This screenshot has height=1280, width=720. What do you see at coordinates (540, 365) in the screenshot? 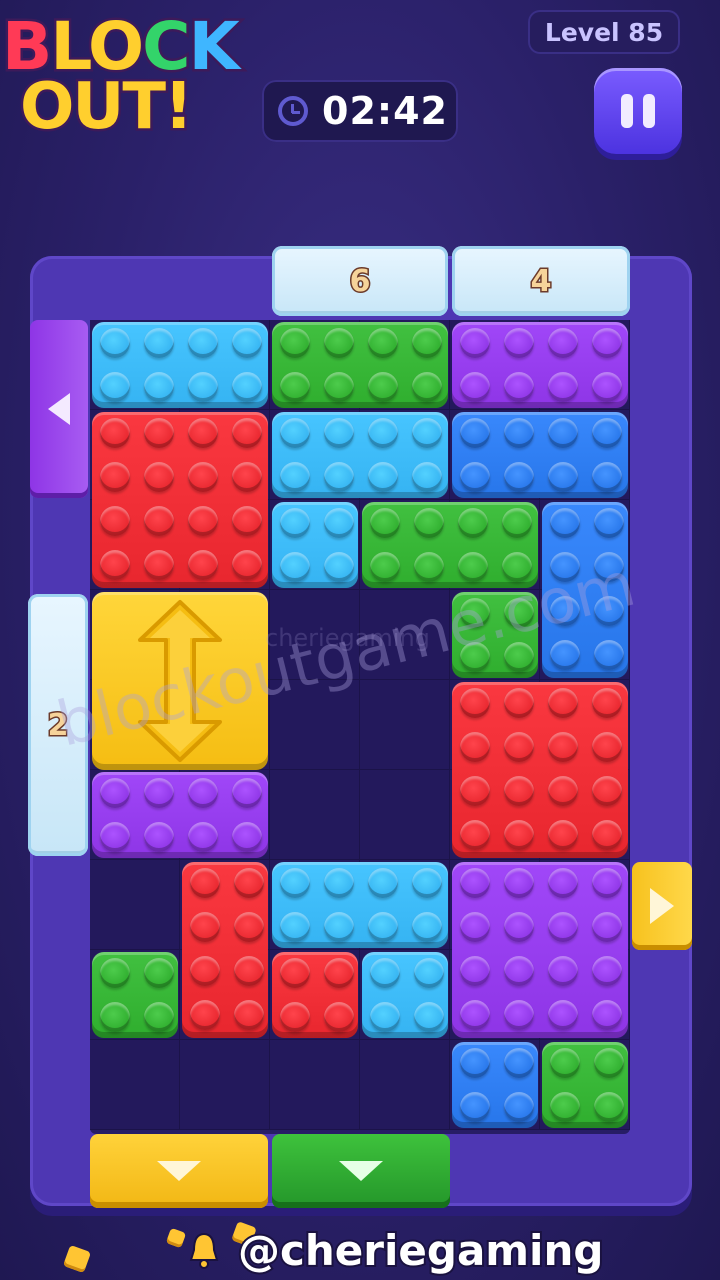
I see `purple-block-top` at bounding box center [540, 365].